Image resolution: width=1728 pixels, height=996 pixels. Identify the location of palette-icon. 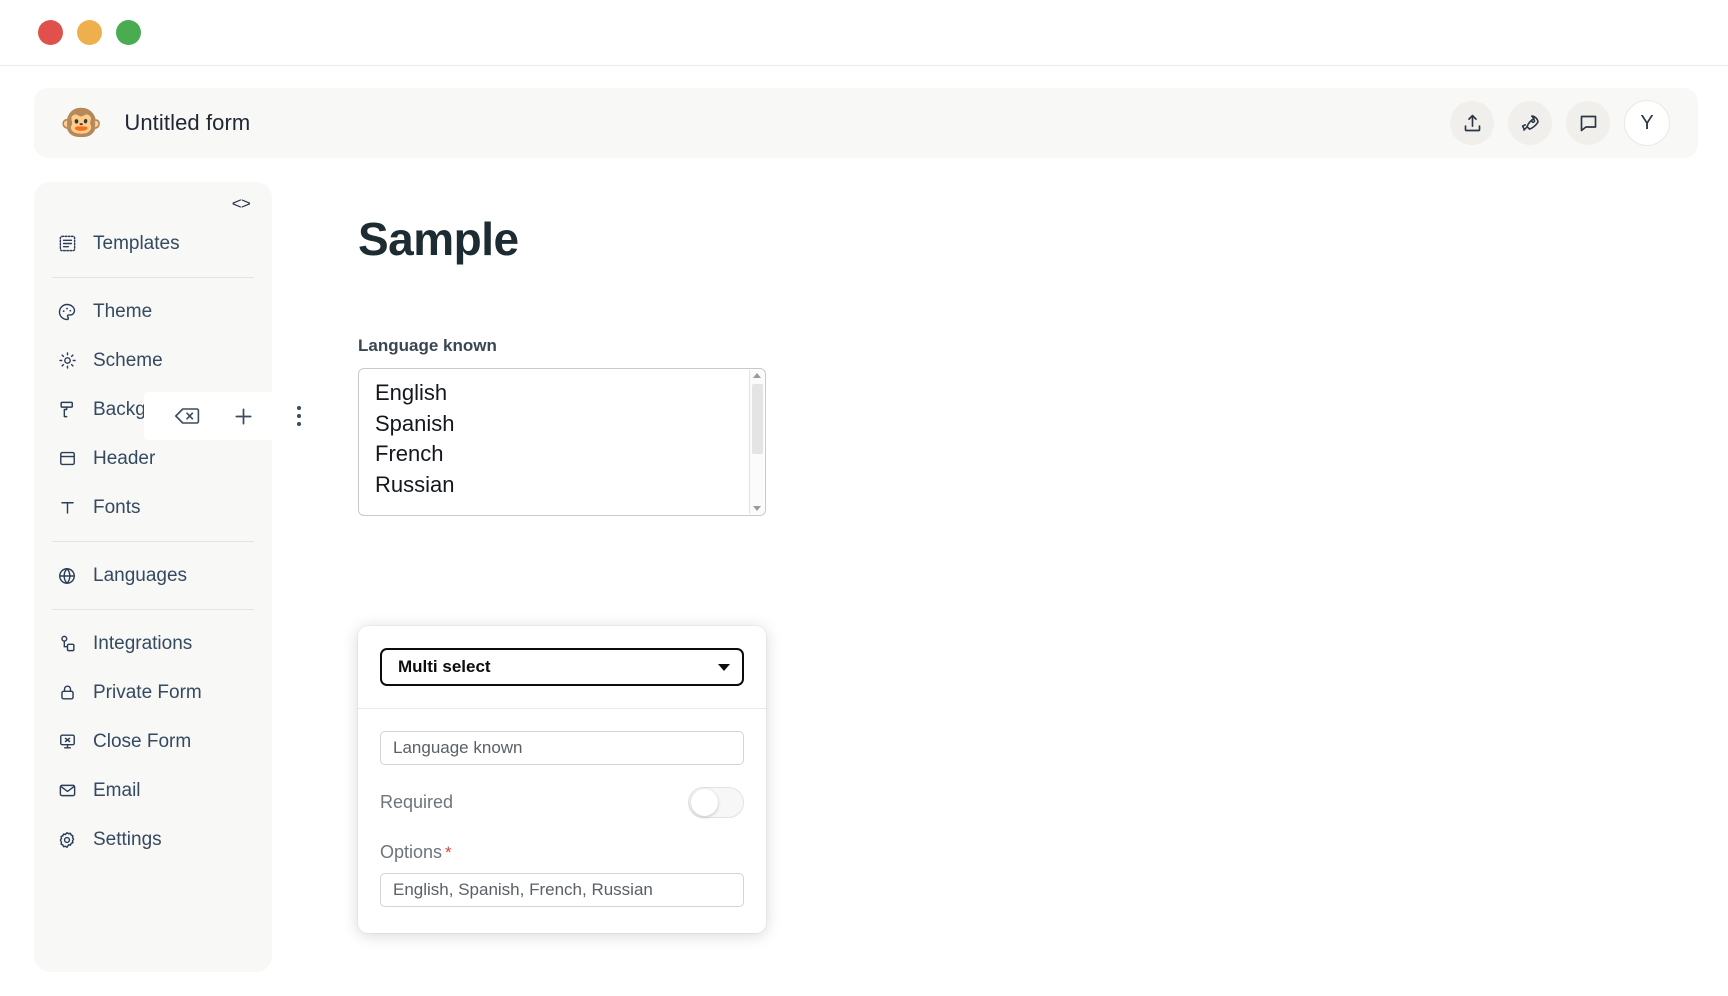
(67, 312).